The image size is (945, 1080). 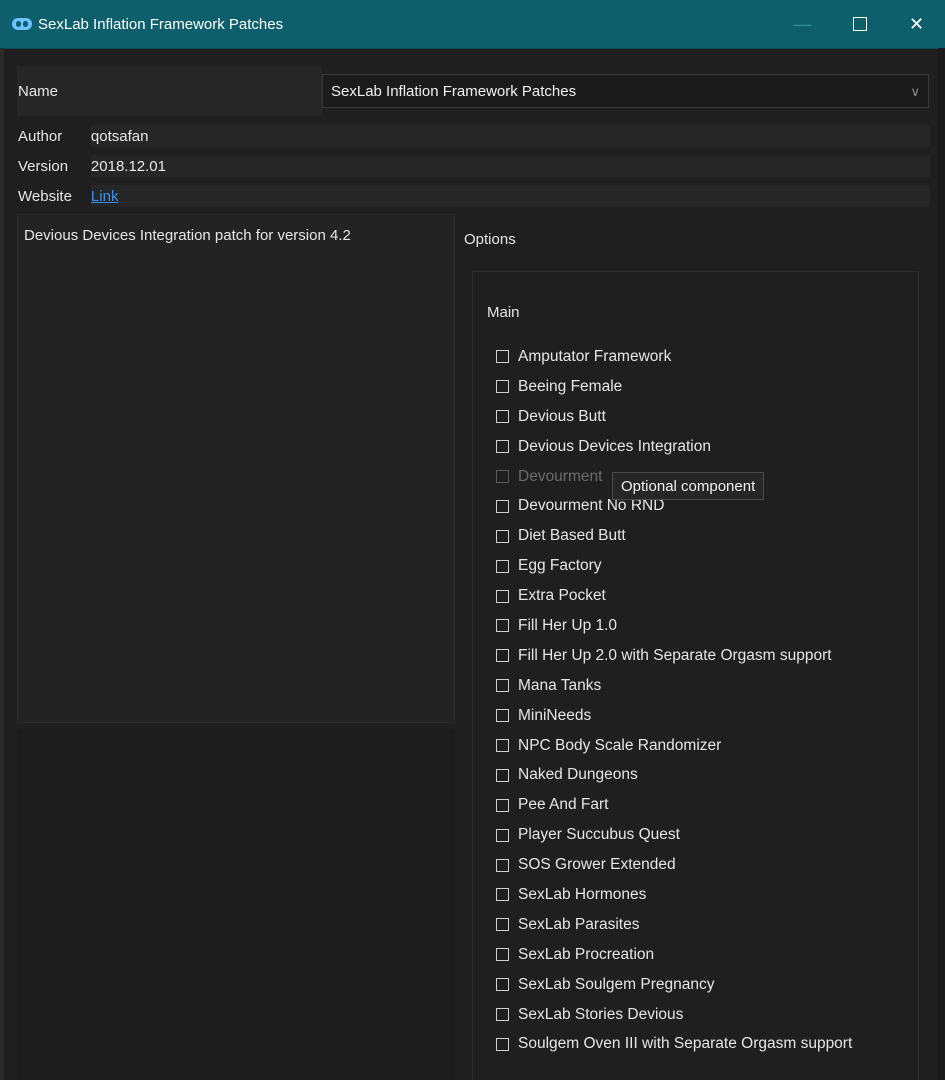 I want to click on option-label: Devourment No RND, so click(x=591, y=506).